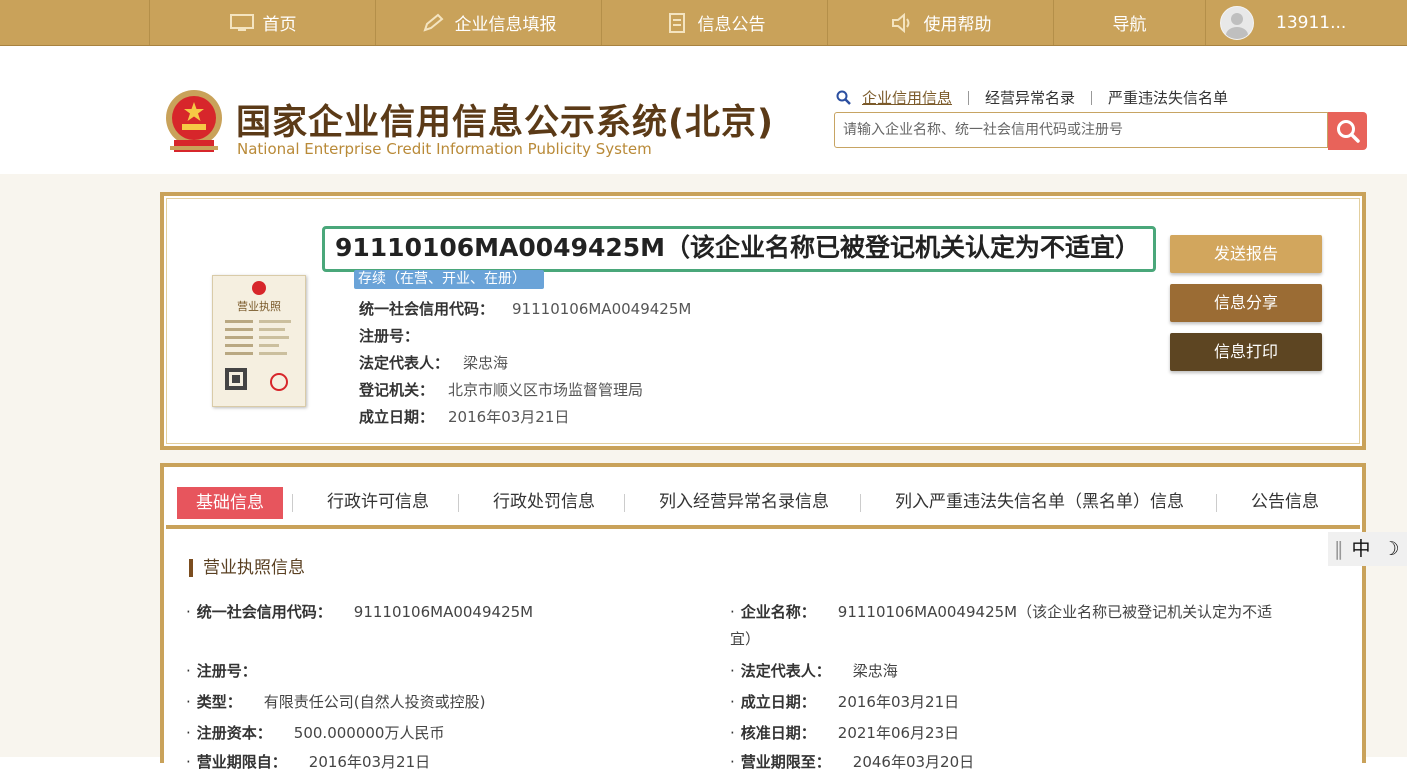 This screenshot has width=1407, height=772. I want to click on nav-item-home: 首页, so click(263, 22).